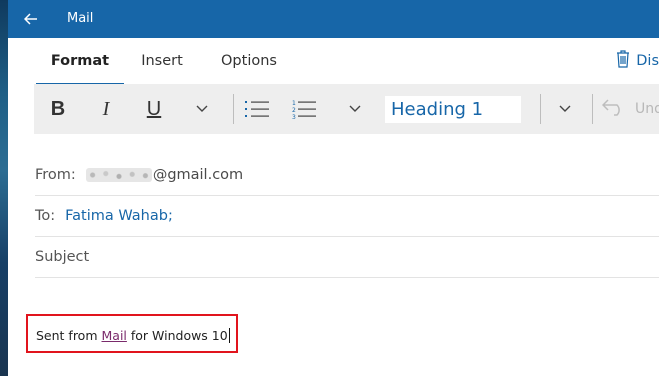 The height and width of the screenshot is (376, 659). Describe the element at coordinates (355, 109) in the screenshot. I see `list-options-chevron-icon` at that location.